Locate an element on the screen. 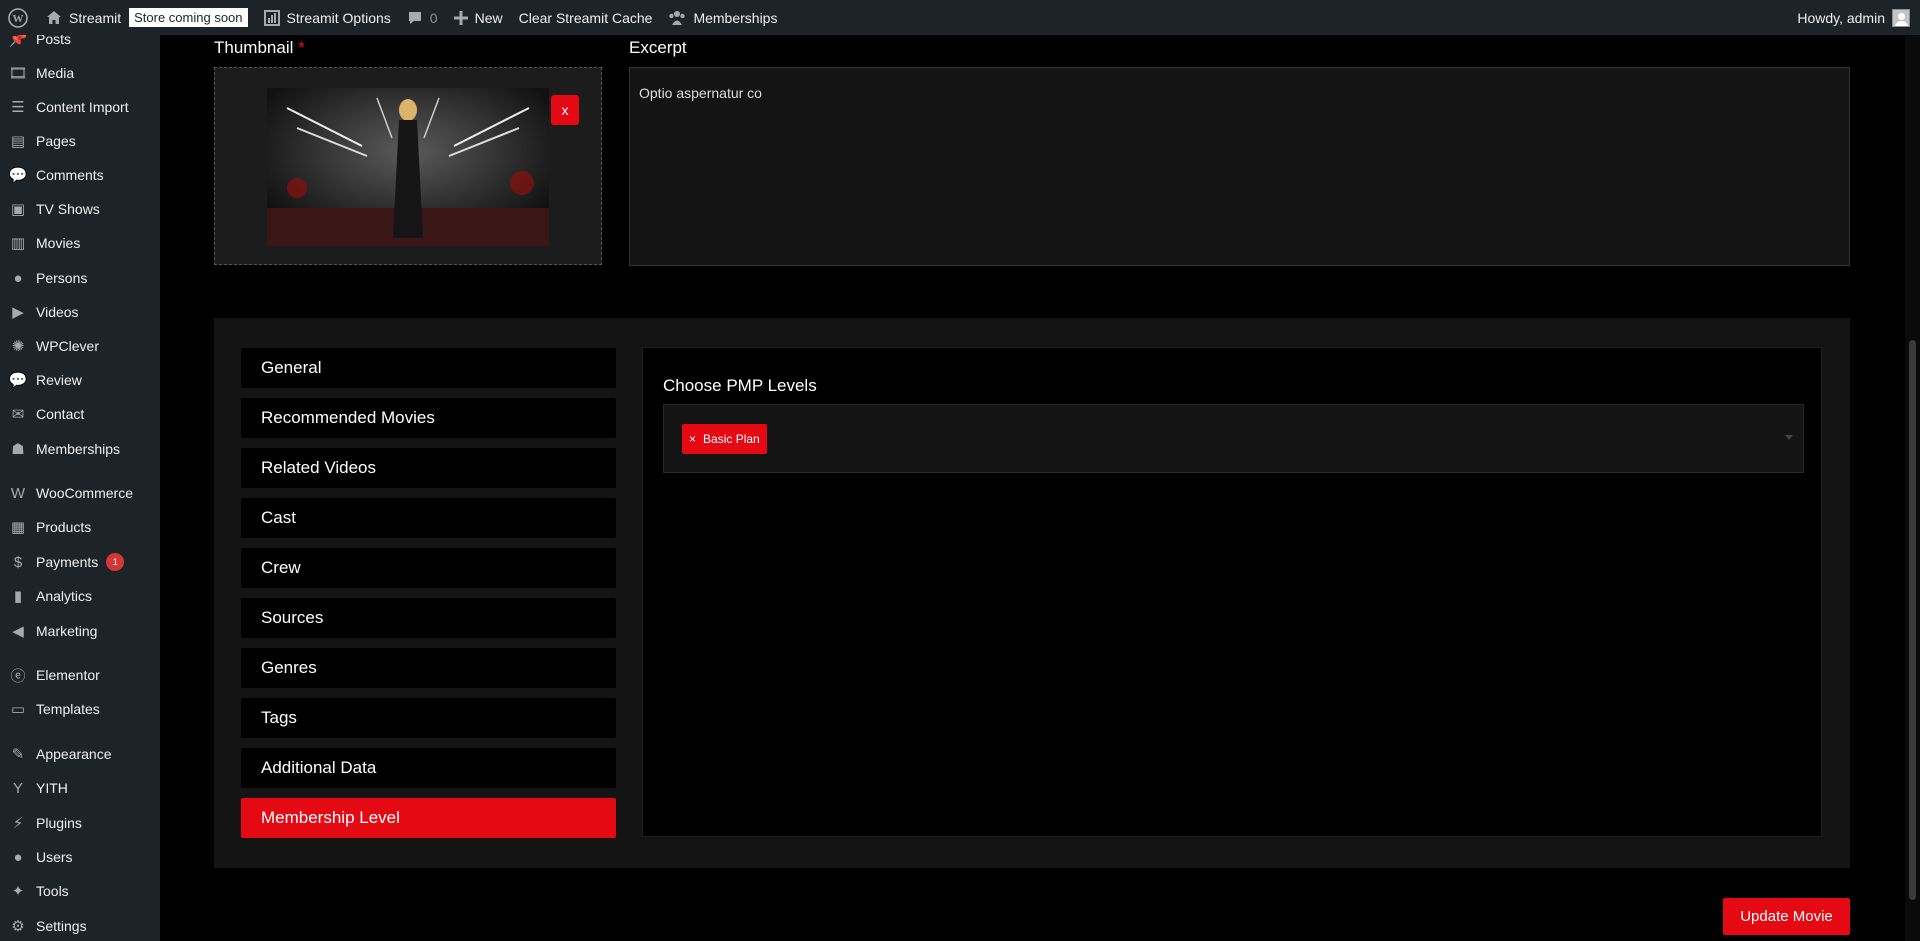 This screenshot has height=941, width=1920. clear-cache-label: Clear Streamit Cache is located at coordinates (585, 17).